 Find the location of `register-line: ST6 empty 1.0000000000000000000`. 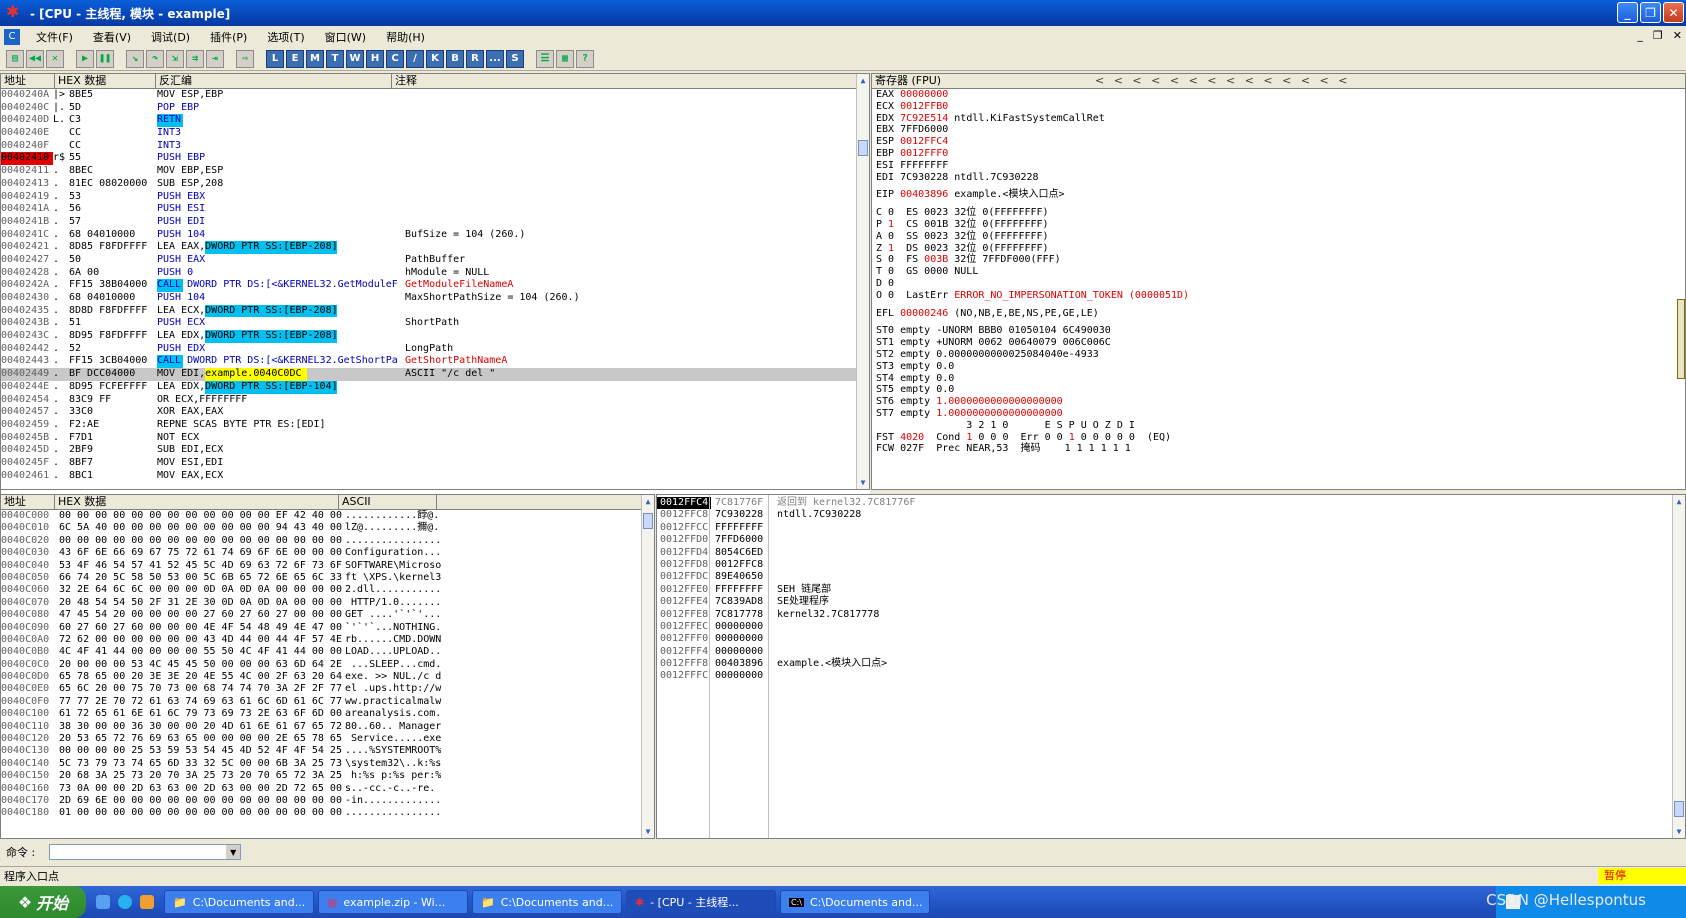

register-line: ST6 empty 1.0000000000000000000 is located at coordinates (1280, 402).